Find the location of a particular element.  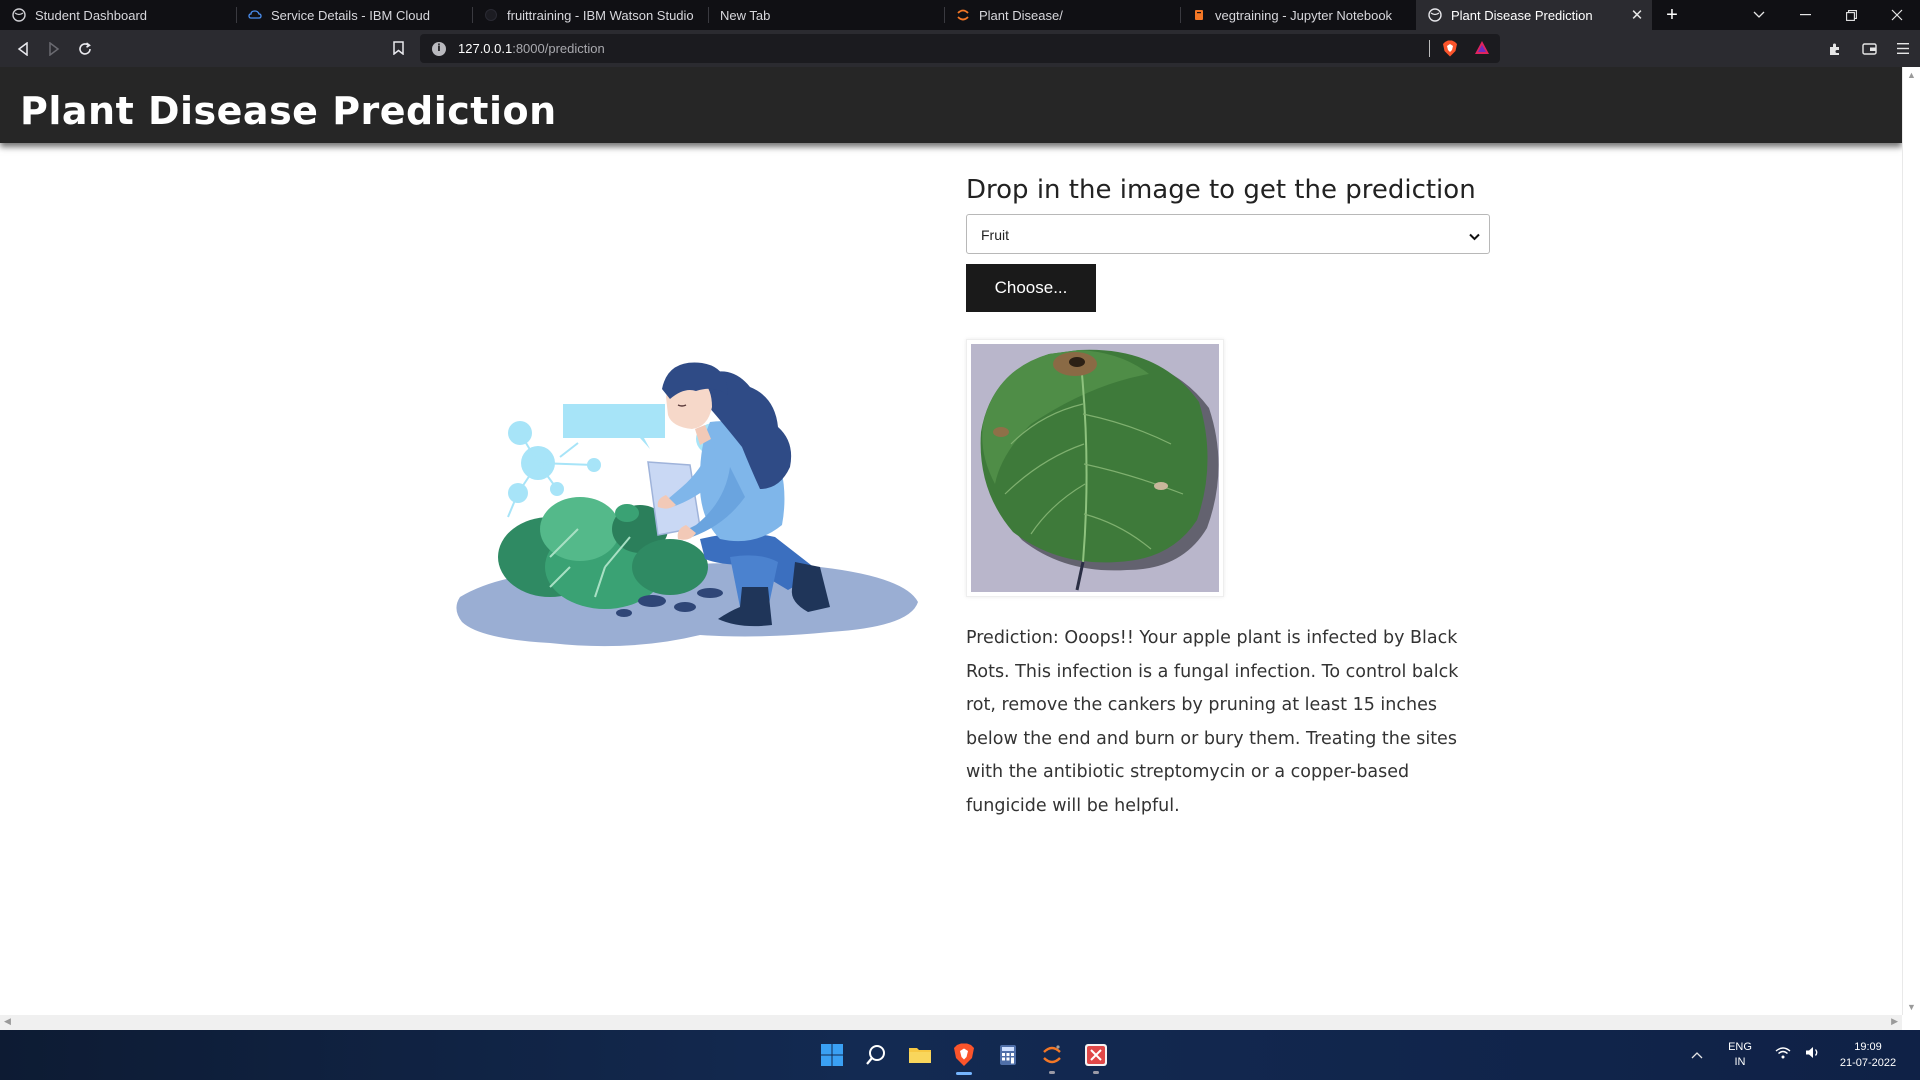

watson-studio-icon is located at coordinates (491, 15).